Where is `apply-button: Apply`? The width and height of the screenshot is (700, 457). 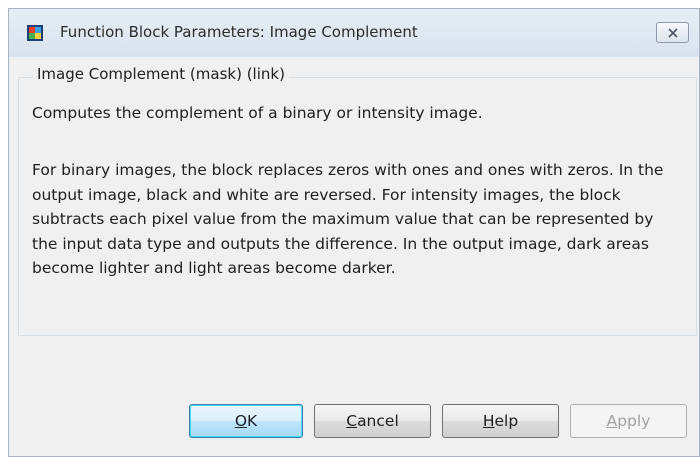 apply-button: Apply is located at coordinates (628, 421).